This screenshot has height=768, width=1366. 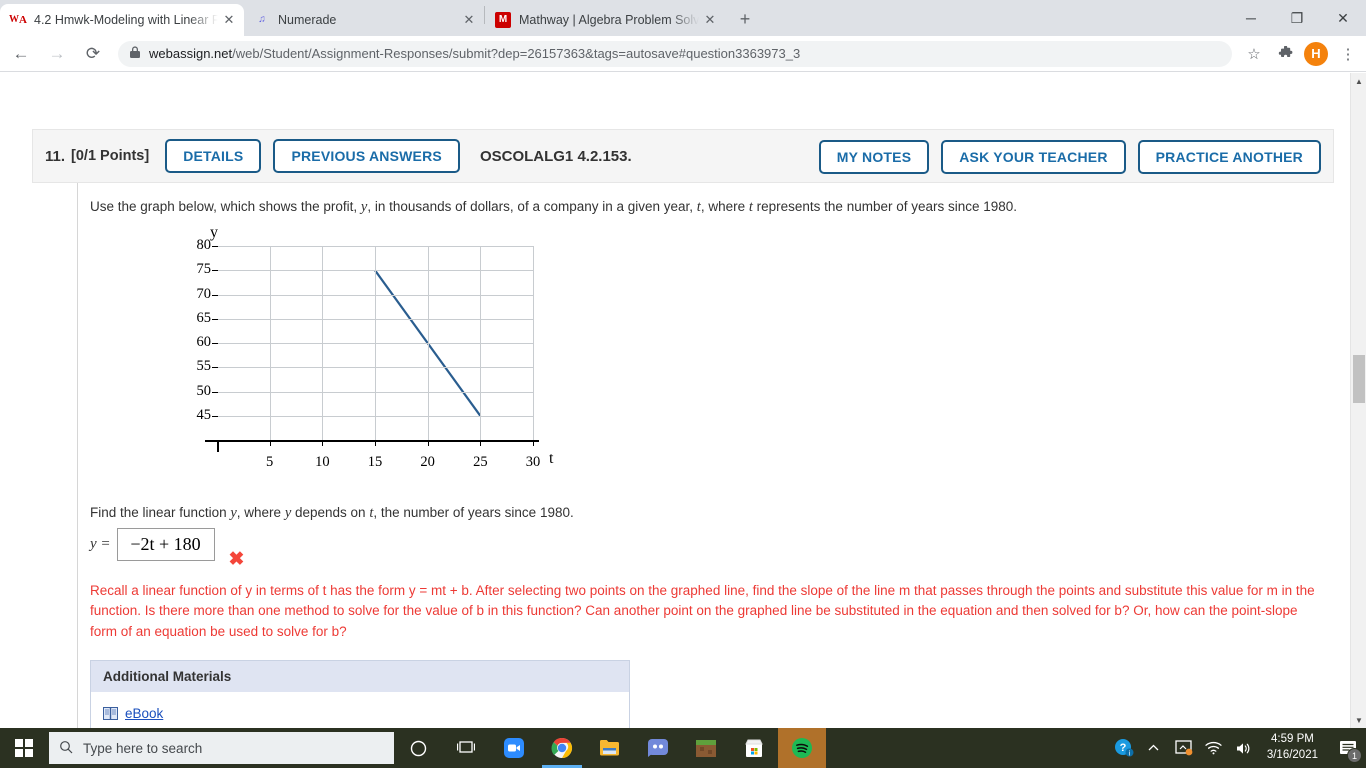 I want to click on taskbar-search-input: Type here to search, so click(x=221, y=748).